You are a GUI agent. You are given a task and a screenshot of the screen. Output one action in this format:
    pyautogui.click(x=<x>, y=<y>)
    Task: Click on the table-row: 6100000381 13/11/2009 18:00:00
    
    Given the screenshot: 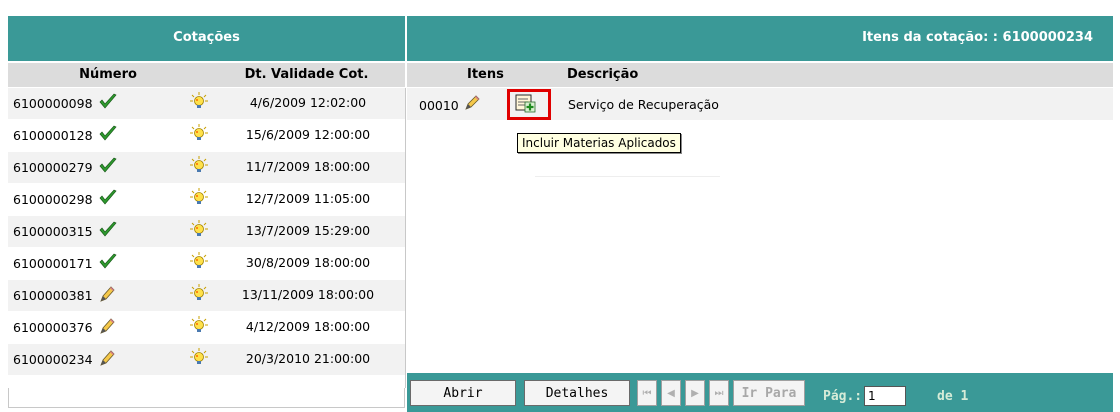 What is the action you would take?
    pyautogui.click(x=206, y=296)
    